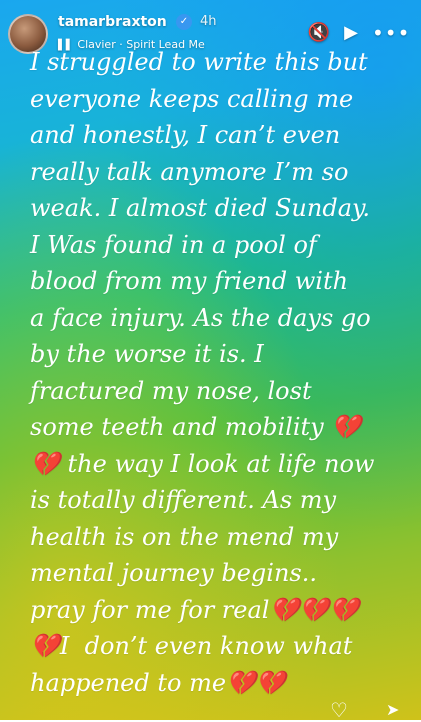 Image resolution: width=421 pixels, height=722 pixels. I want to click on verified-badge-icon: ✓, so click(184, 22).